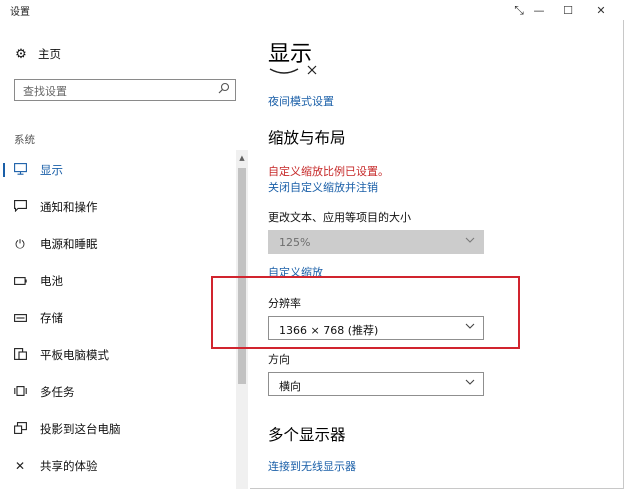  I want to click on text-size-label: 更改文本、应用等项目的大小, so click(339, 217).